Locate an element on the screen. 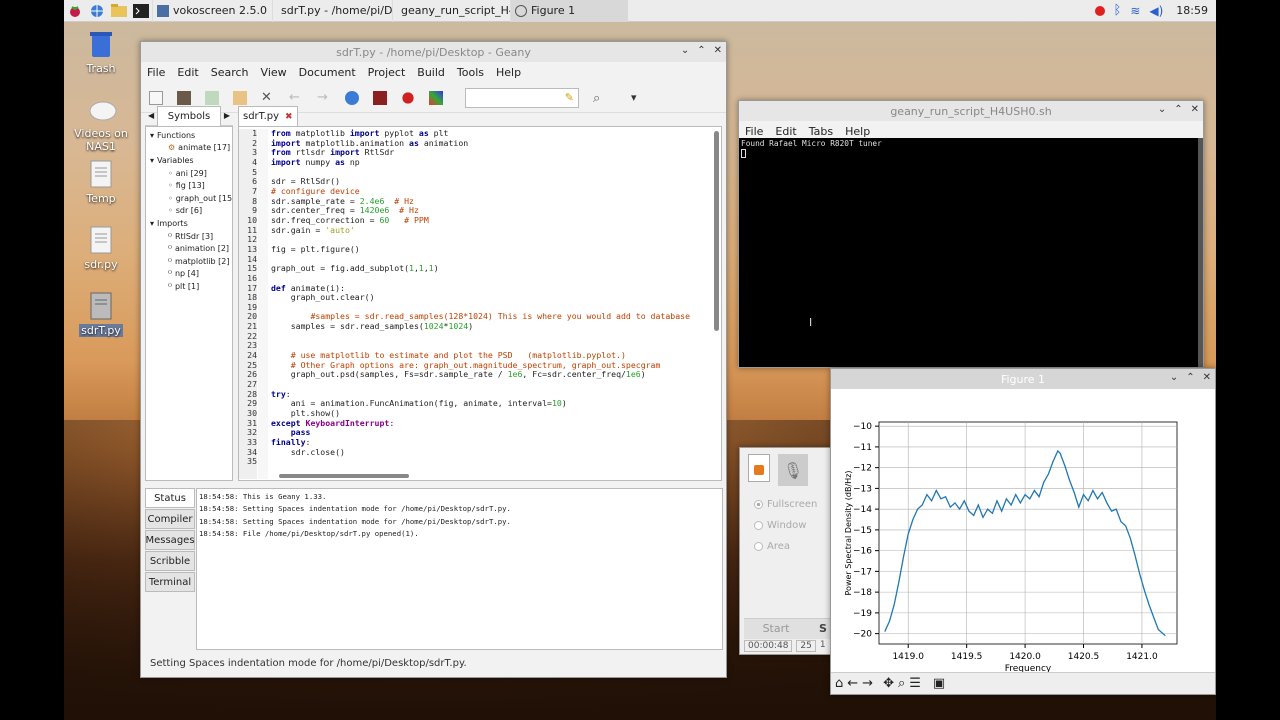 The image size is (1280, 720). task-figure: Figure 1 is located at coordinates (569, 11).